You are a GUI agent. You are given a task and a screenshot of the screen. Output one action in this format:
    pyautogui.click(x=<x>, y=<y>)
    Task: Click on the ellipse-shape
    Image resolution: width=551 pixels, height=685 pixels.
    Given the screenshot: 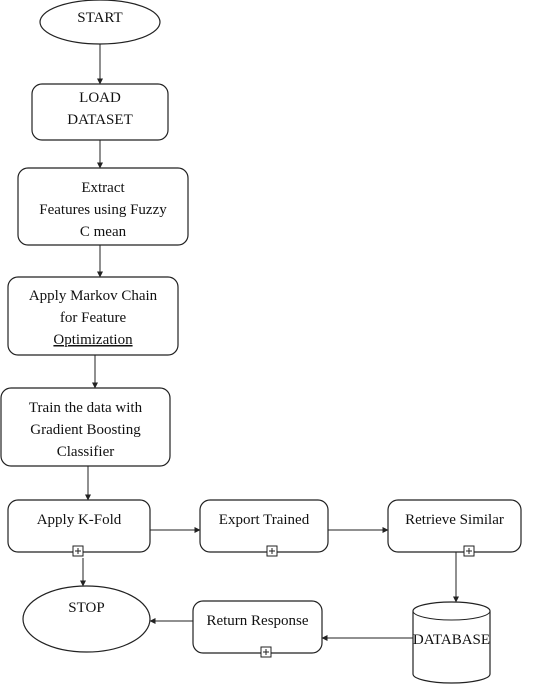 What is the action you would take?
    pyautogui.click(x=86, y=619)
    